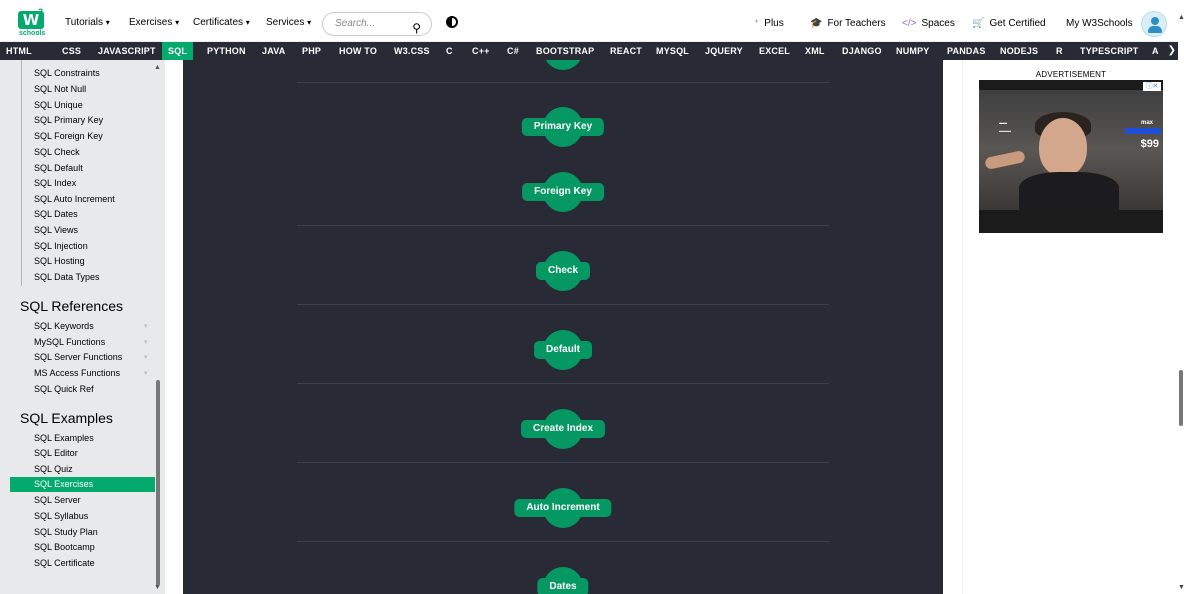  Describe the element at coordinates (226, 51) in the screenshot. I see `lang-python: PYTHON` at that location.